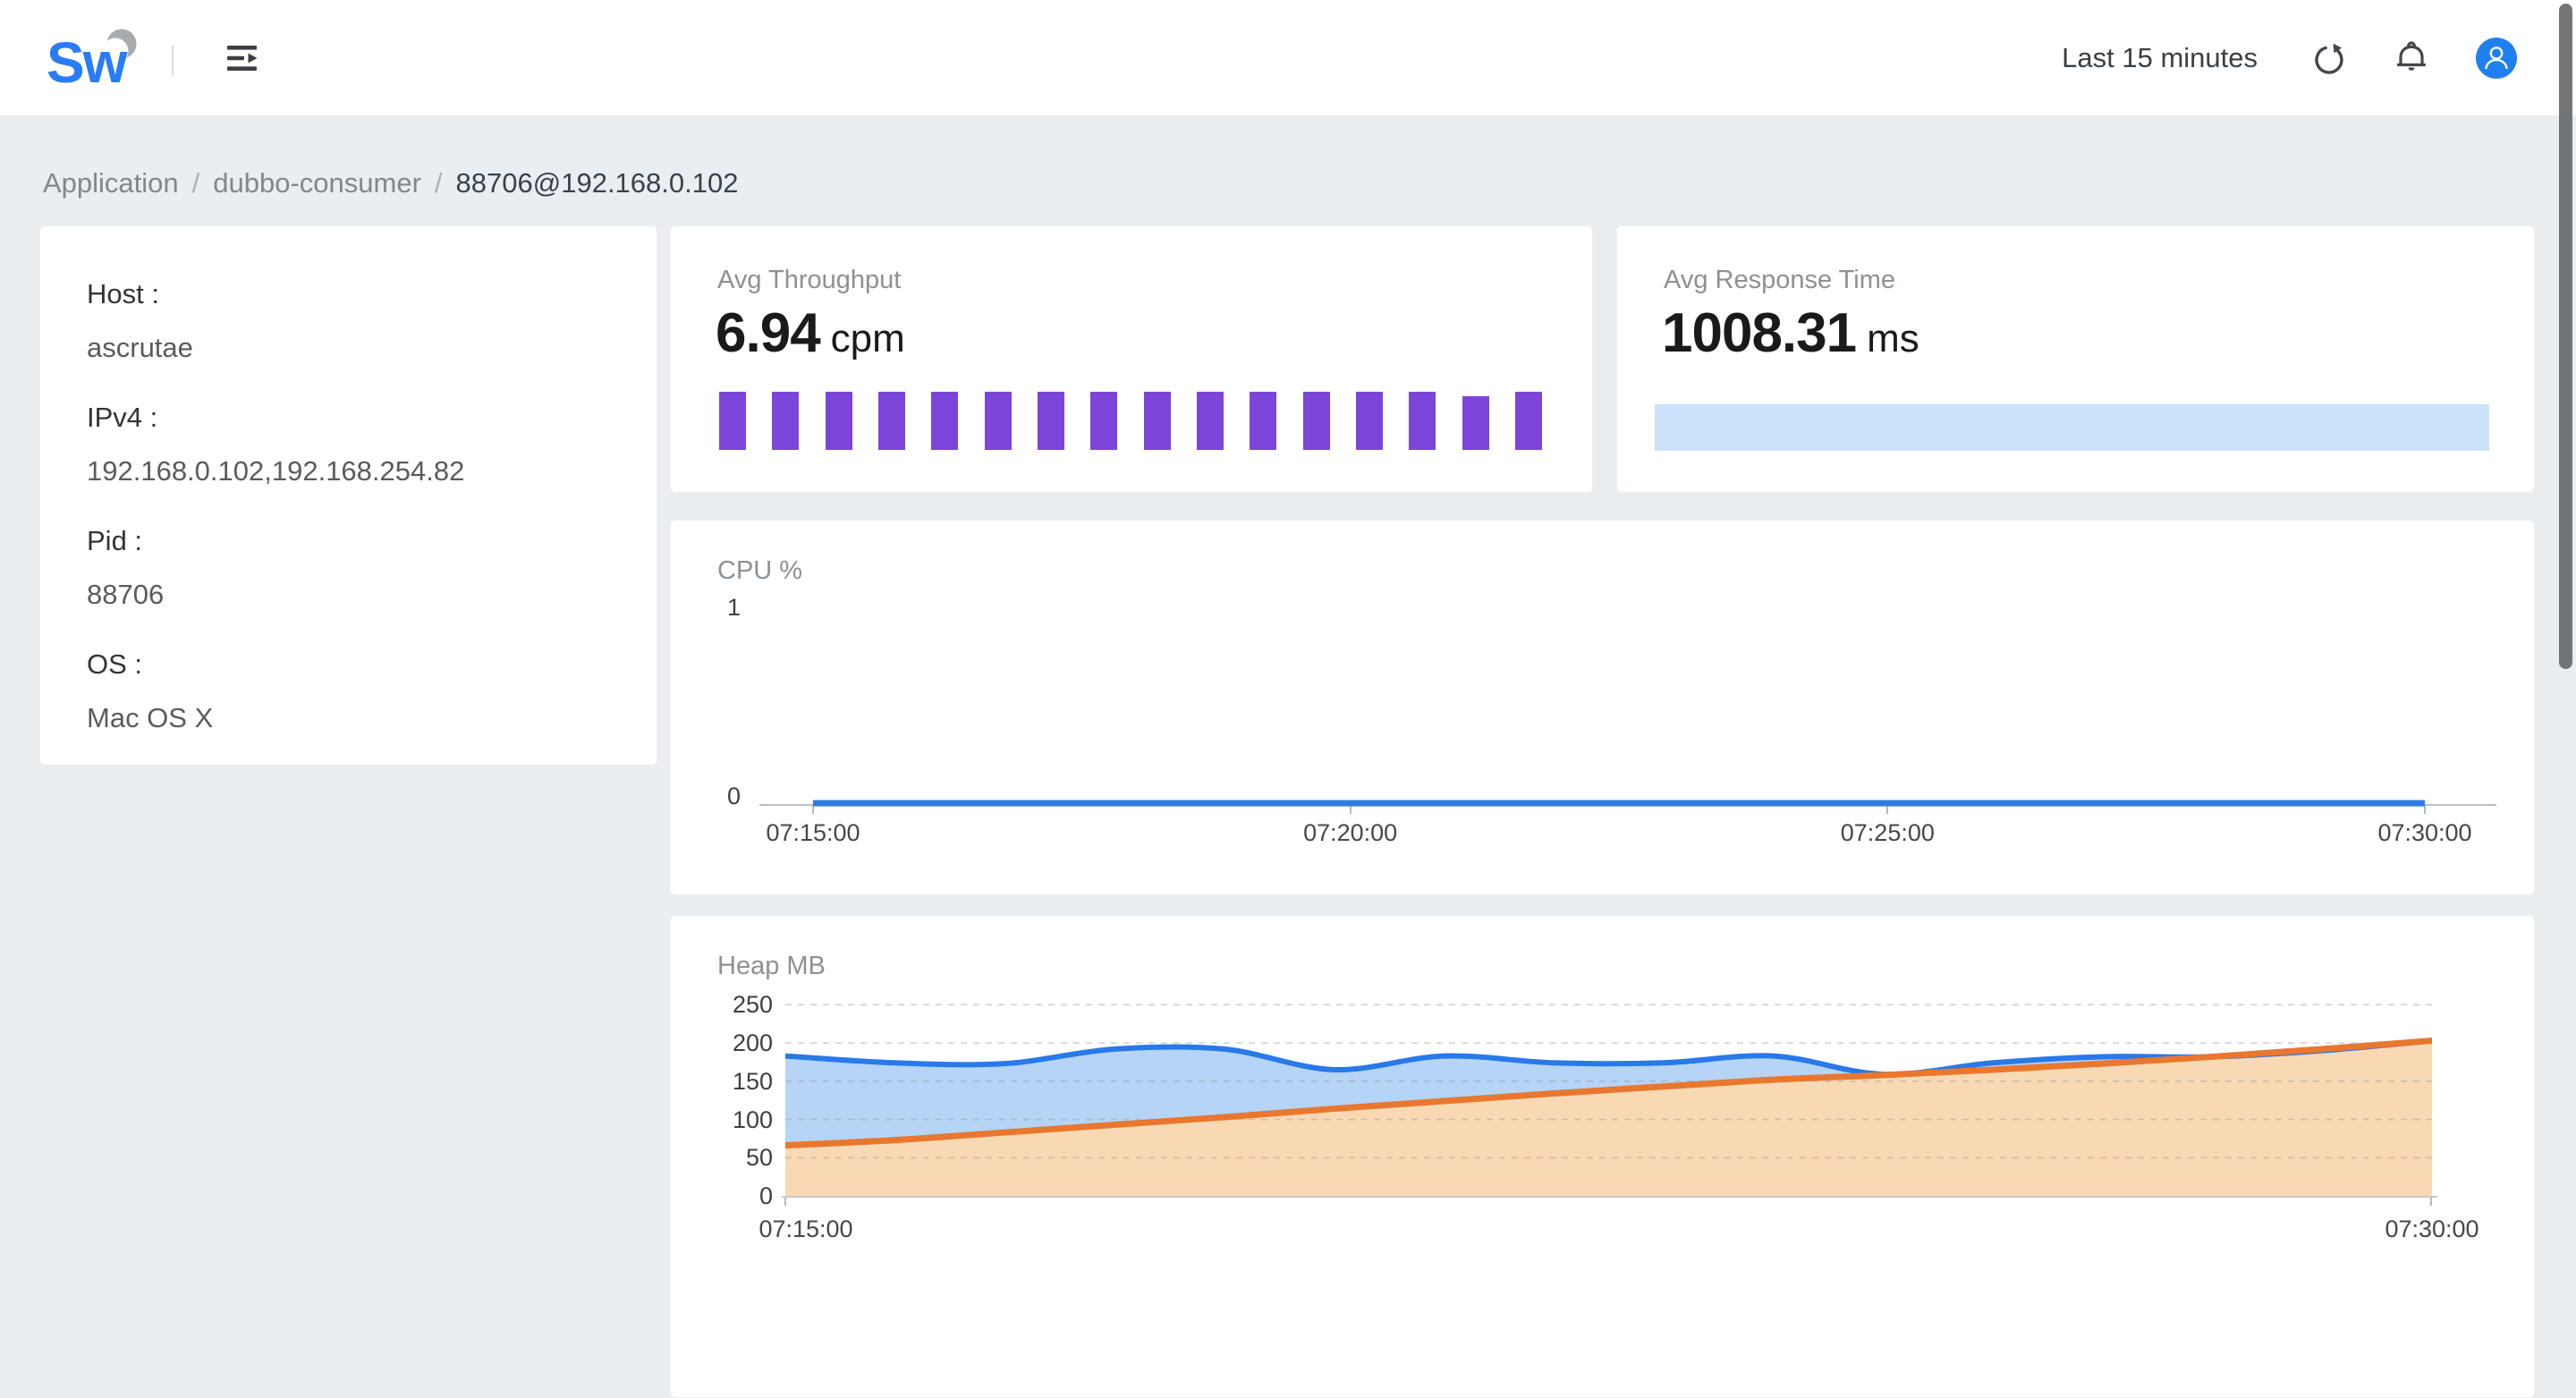  I want to click on avg-throughput-title: Avg Throughput, so click(809, 280).